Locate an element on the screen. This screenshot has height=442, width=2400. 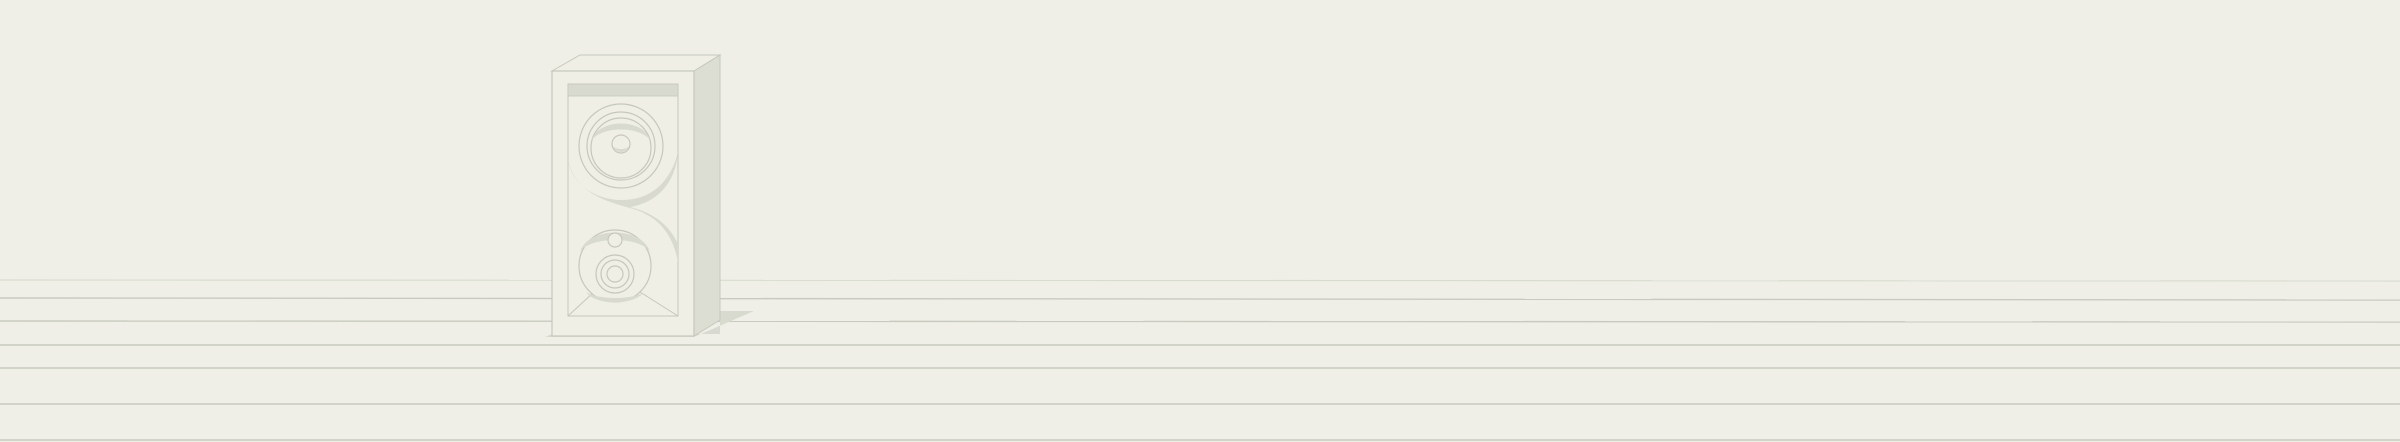
cabinet-top-band is located at coordinates (623, 90).